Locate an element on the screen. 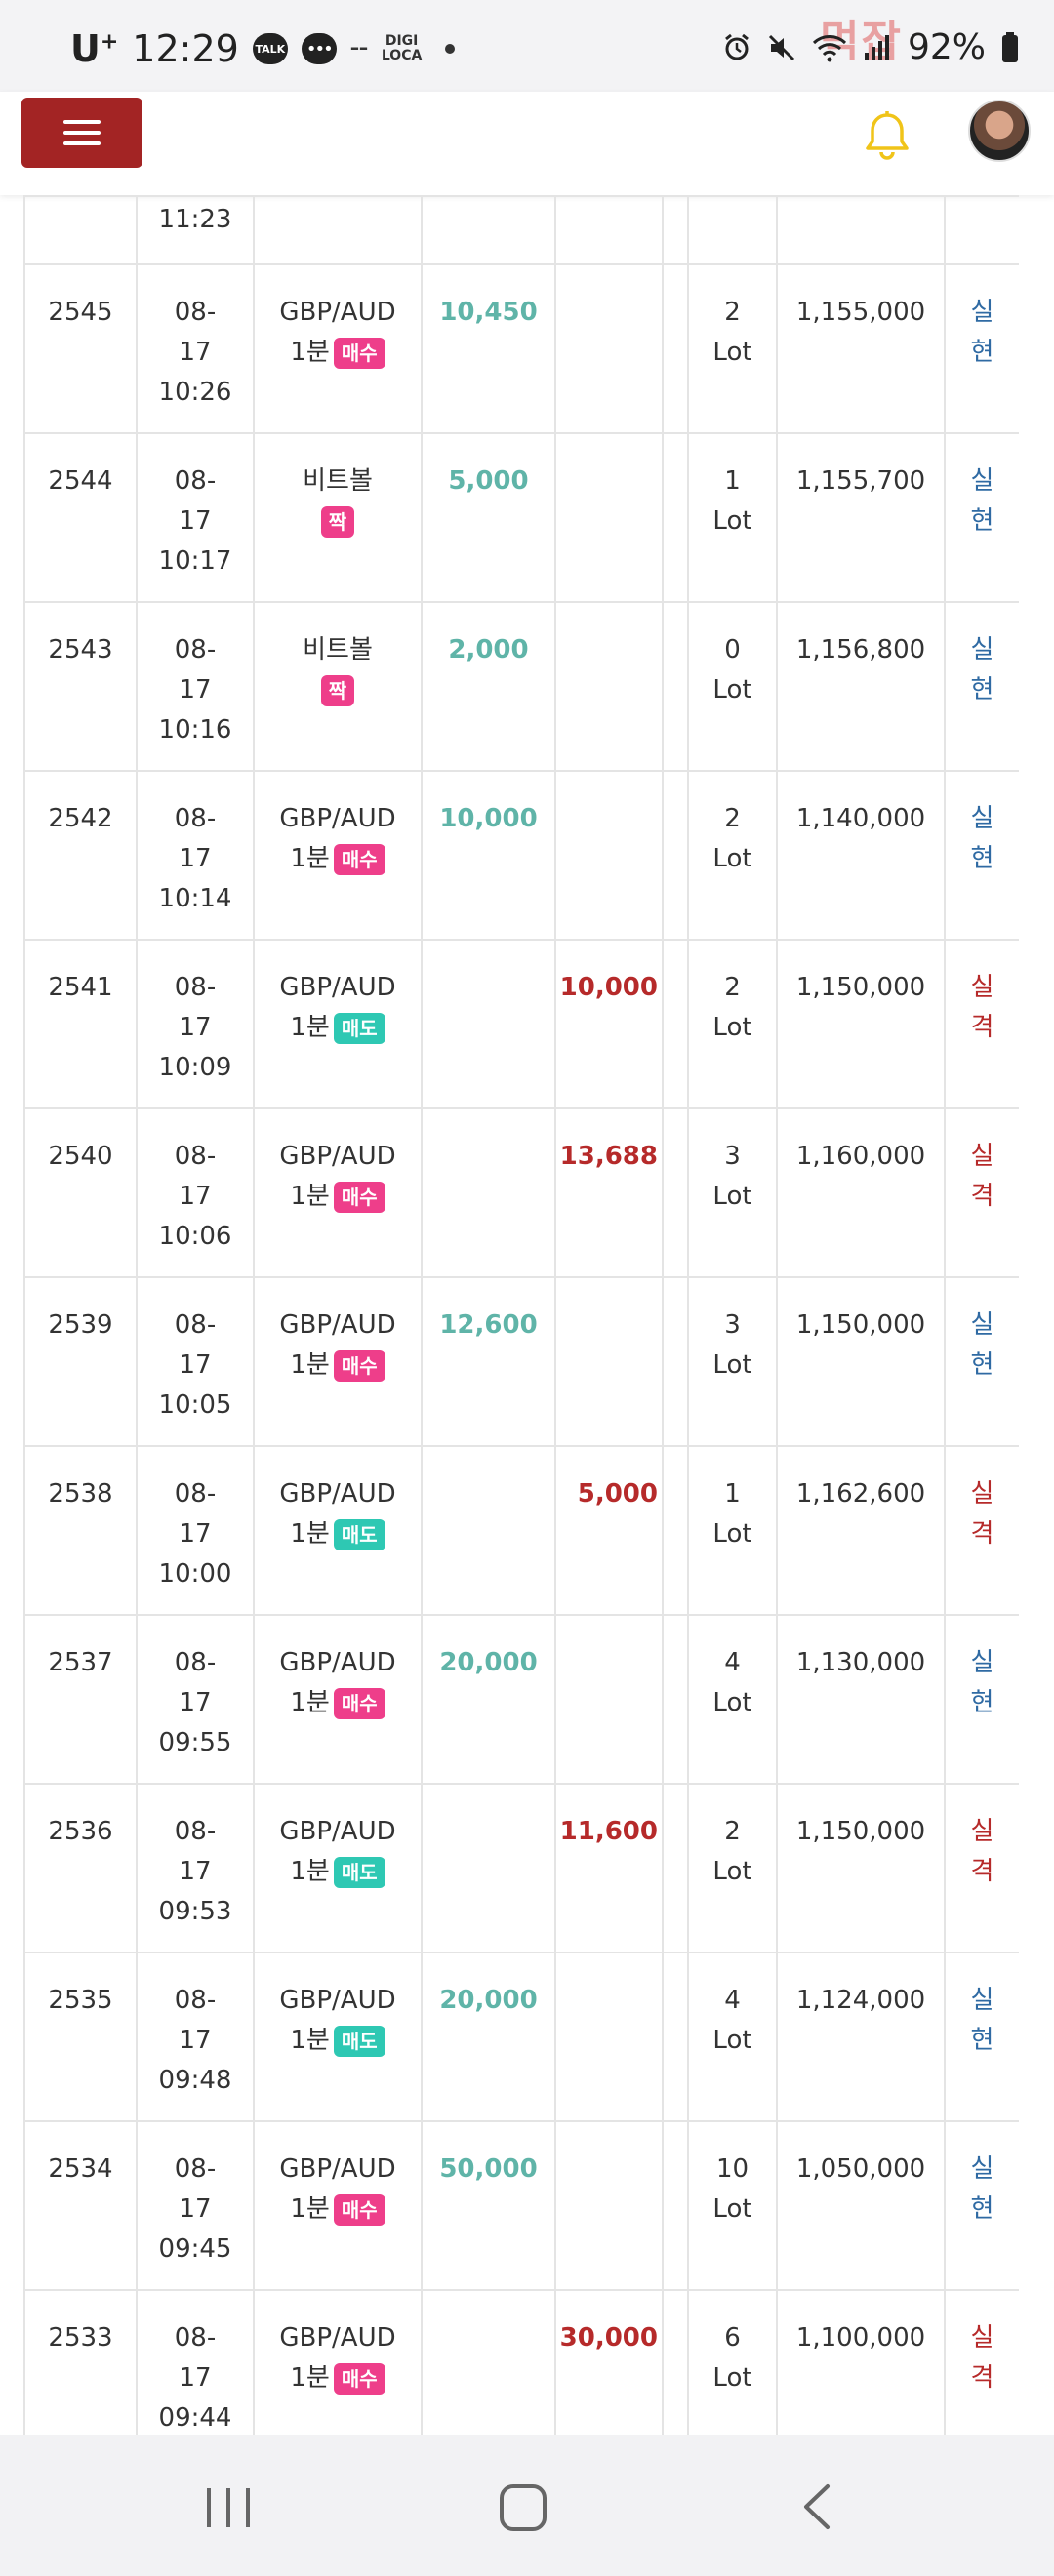 The height and width of the screenshot is (2576, 1054). cell-balance: 1,140,000 is located at coordinates (861, 855).